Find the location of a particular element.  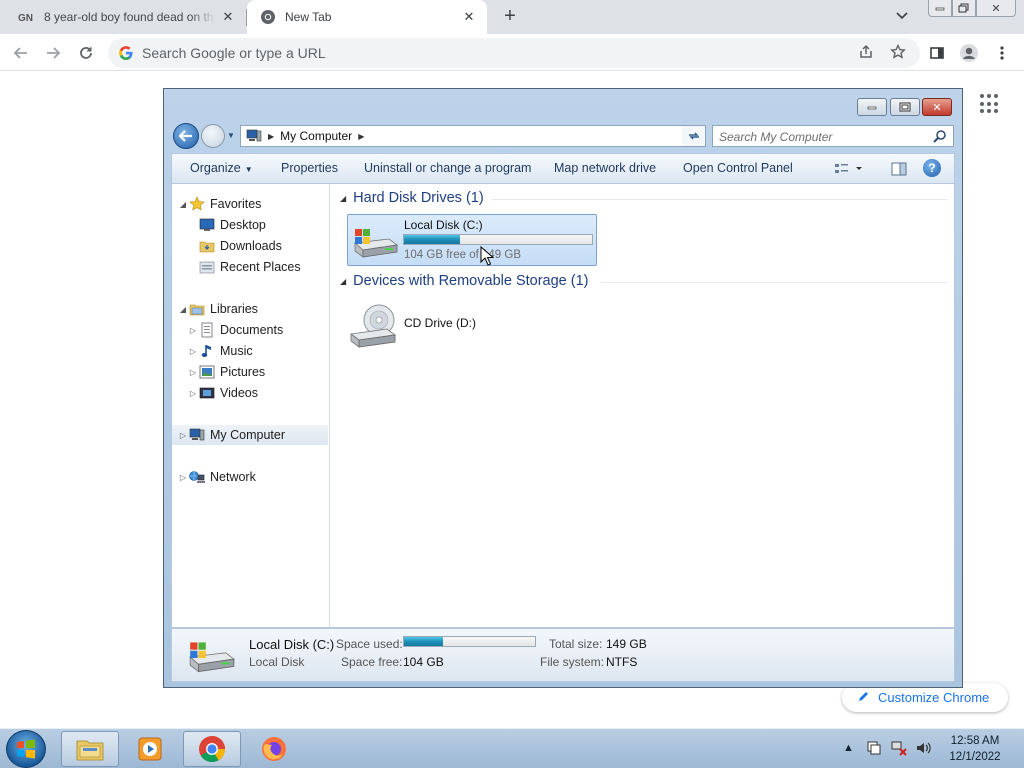

google-g-icon is located at coordinates (126, 53).